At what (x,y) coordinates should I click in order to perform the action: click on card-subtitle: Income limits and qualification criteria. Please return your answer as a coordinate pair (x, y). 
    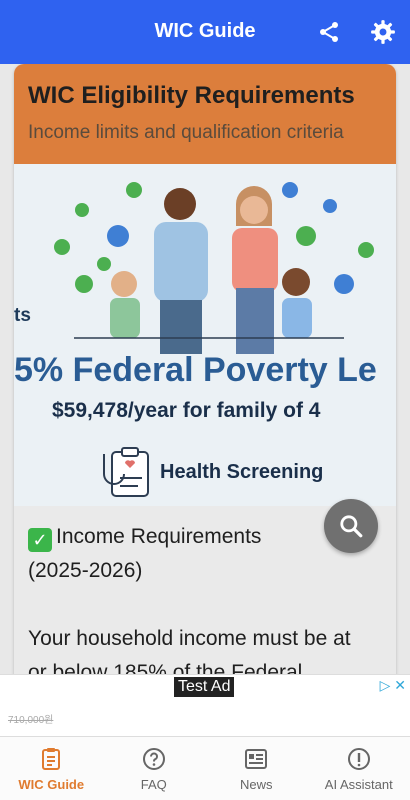
    Looking at the image, I should click on (186, 132).